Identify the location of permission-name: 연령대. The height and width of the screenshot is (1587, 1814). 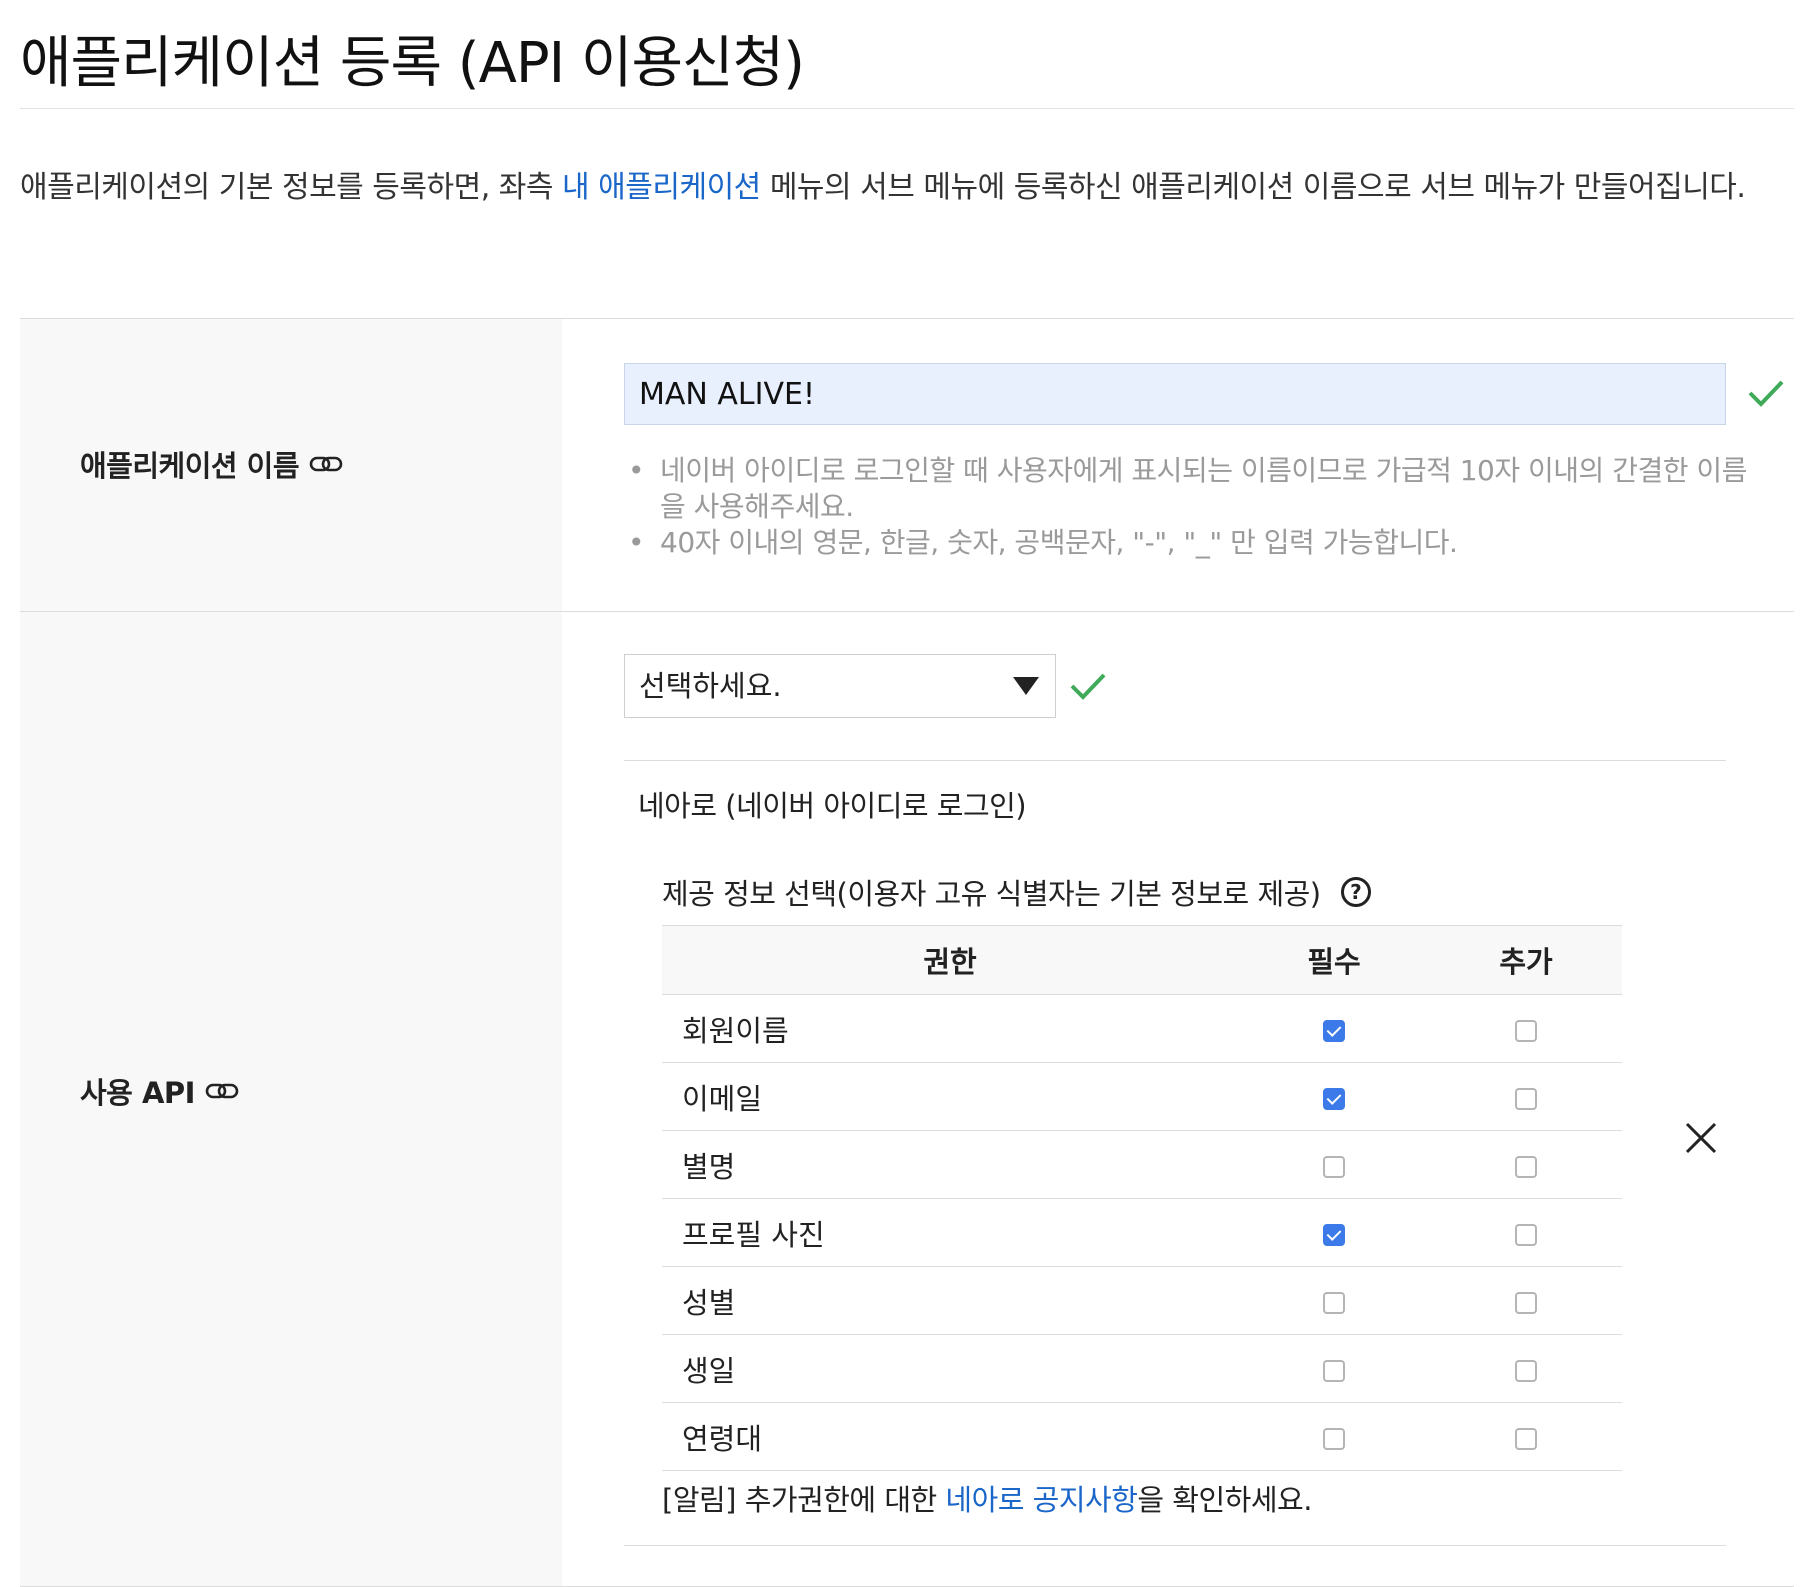
(950, 1436).